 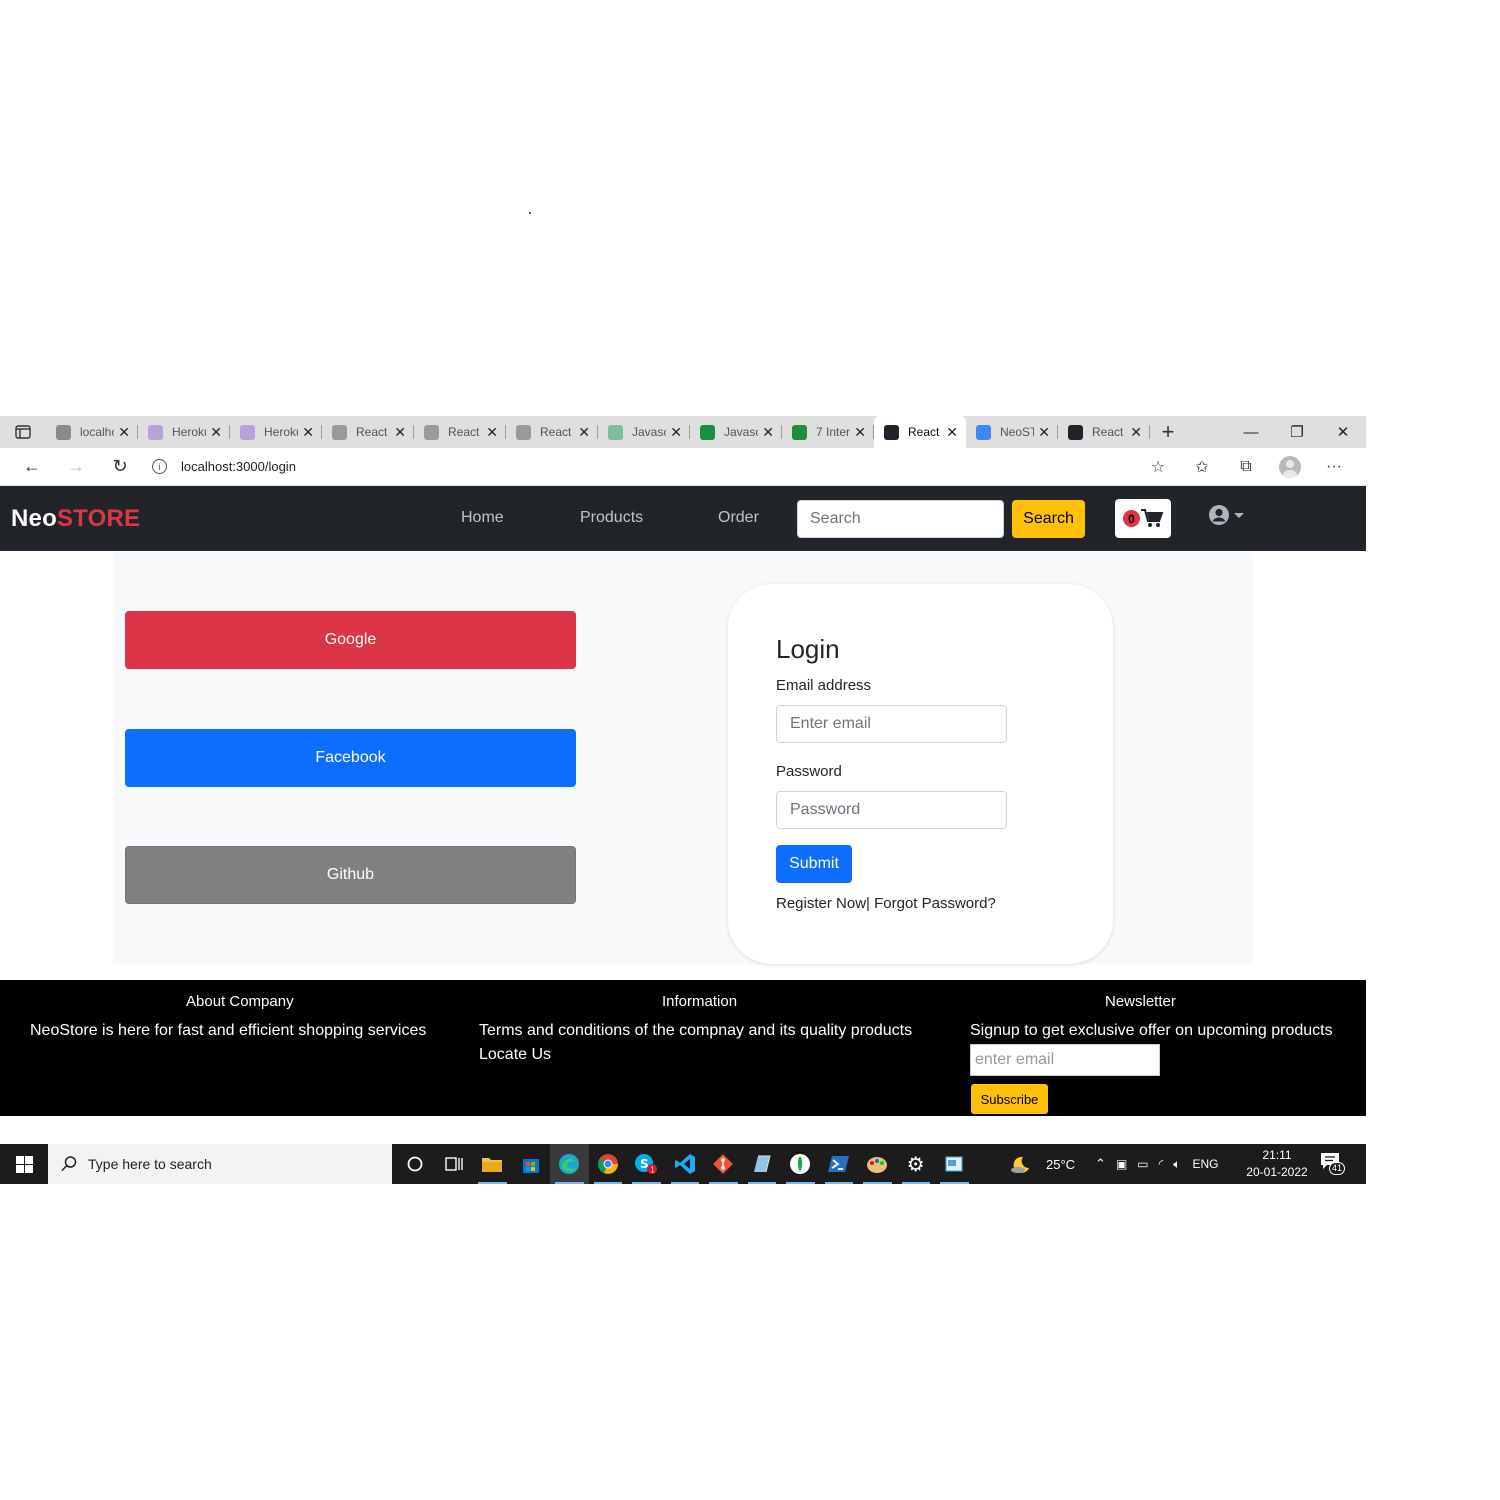 I want to click on profile-button, so click(x=1290, y=467).